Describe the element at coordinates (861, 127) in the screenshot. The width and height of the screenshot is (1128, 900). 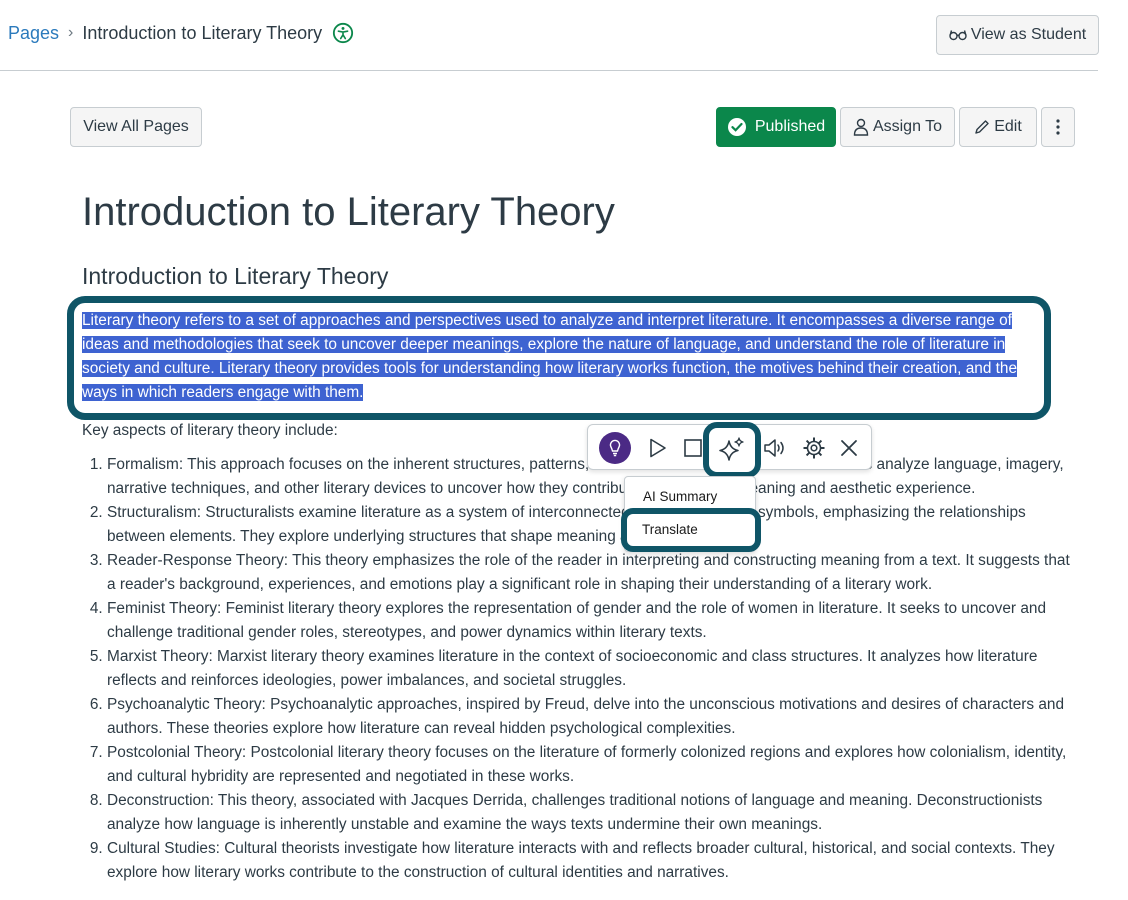
I see `user-icon` at that location.